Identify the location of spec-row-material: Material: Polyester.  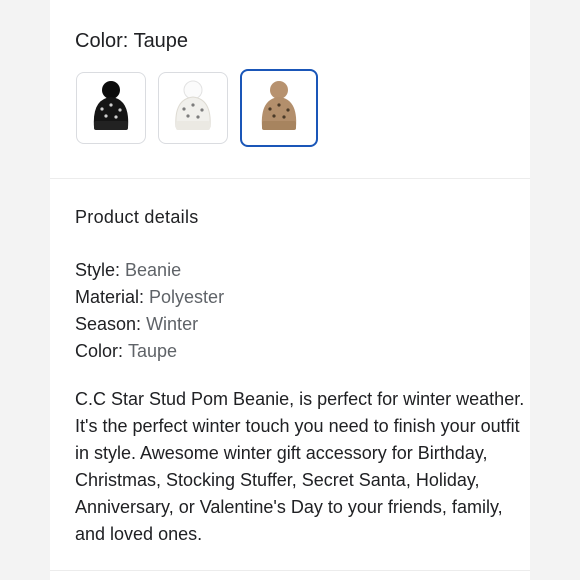
(149, 297).